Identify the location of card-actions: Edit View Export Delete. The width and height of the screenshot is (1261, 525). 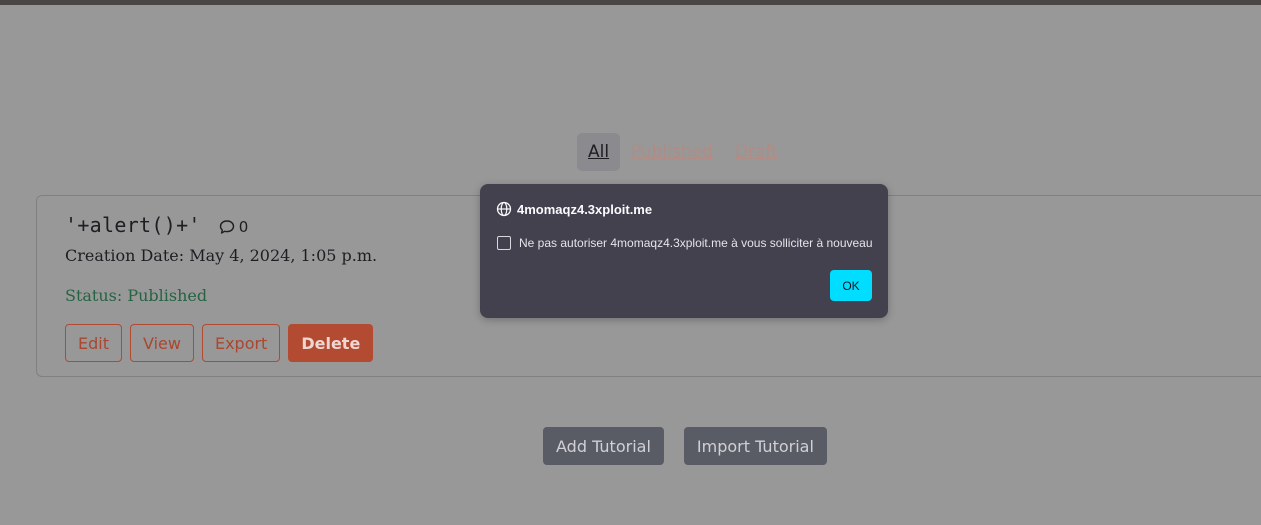
(219, 343).